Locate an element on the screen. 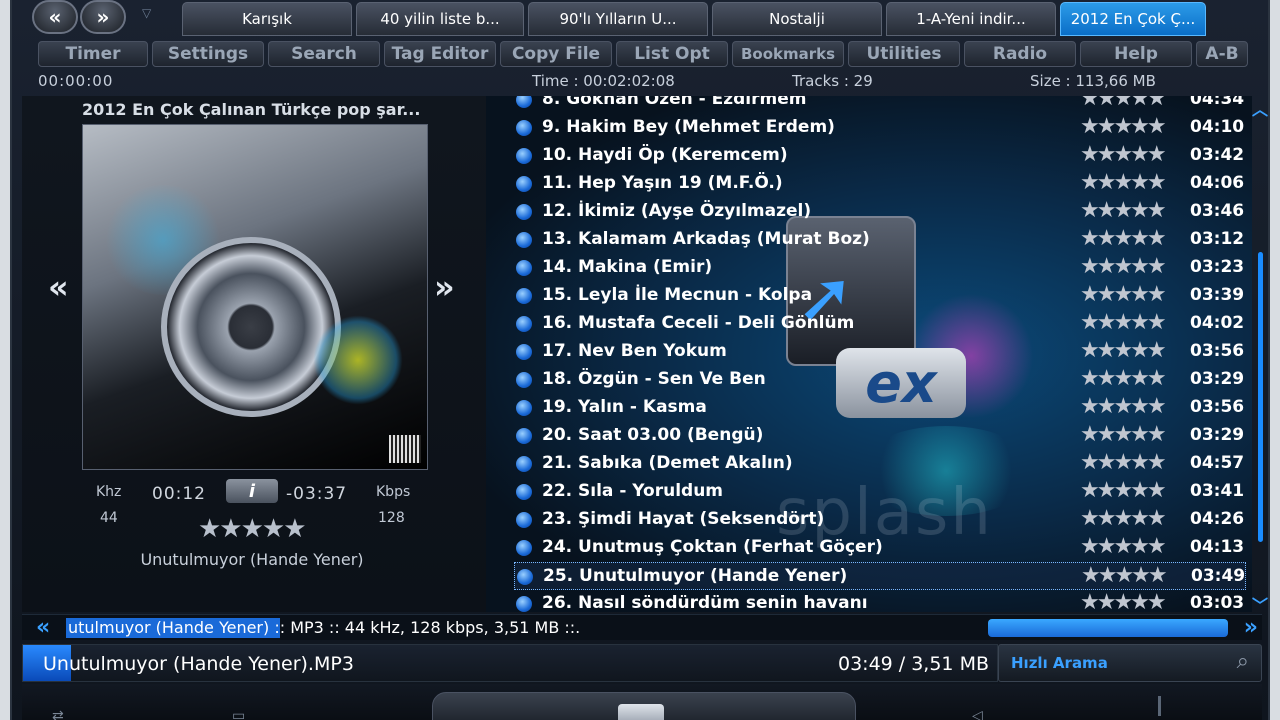 This screenshot has width=1280, height=720. marquee-left-icon: « is located at coordinates (43, 627).